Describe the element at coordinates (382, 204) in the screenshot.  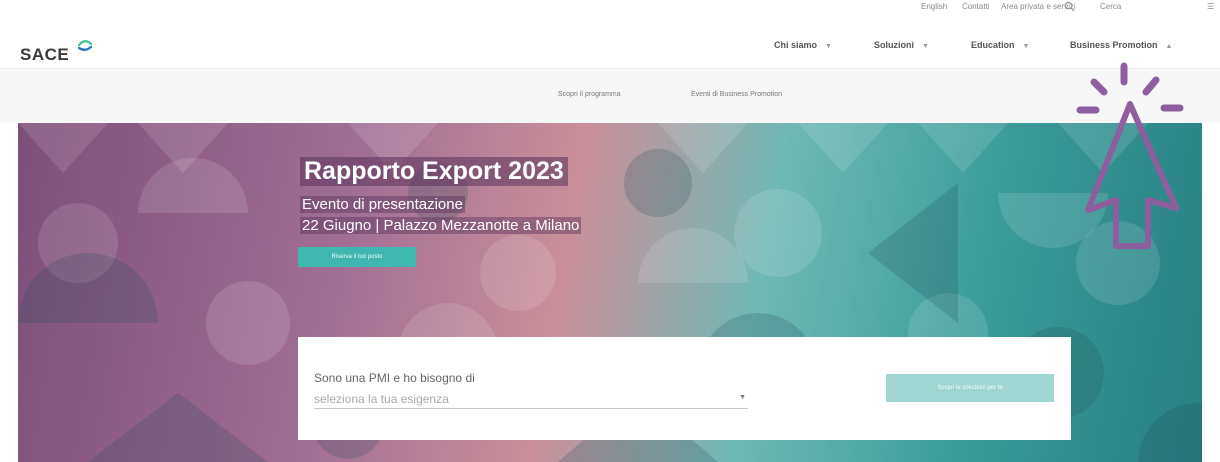
I see `hero-subtitle-event: Evento di presentazione` at that location.